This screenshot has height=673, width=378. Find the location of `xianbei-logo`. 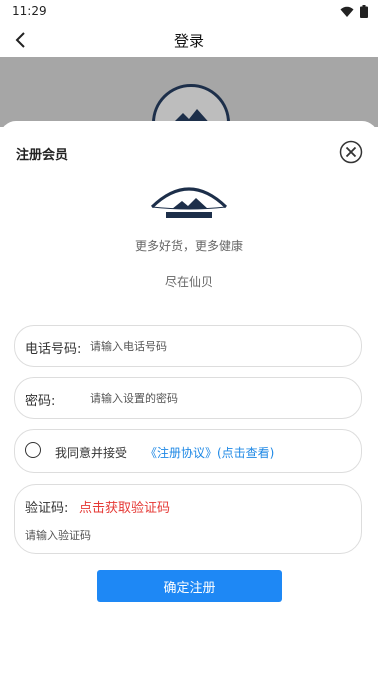

xianbei-logo is located at coordinates (189, 202).